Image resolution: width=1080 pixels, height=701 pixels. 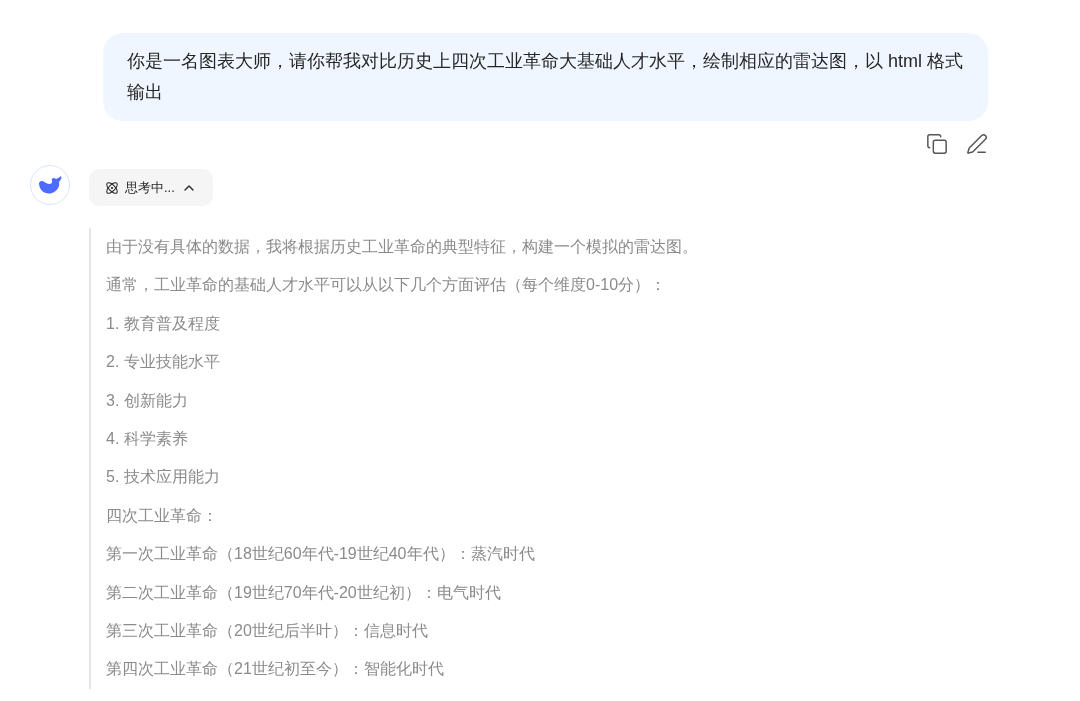 I want to click on atom-icon, so click(x=112, y=187).